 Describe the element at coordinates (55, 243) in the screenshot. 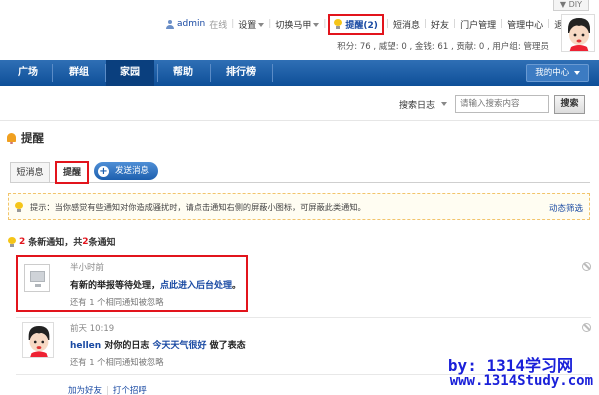

I see `new-count-label: 条新通知，共` at that location.